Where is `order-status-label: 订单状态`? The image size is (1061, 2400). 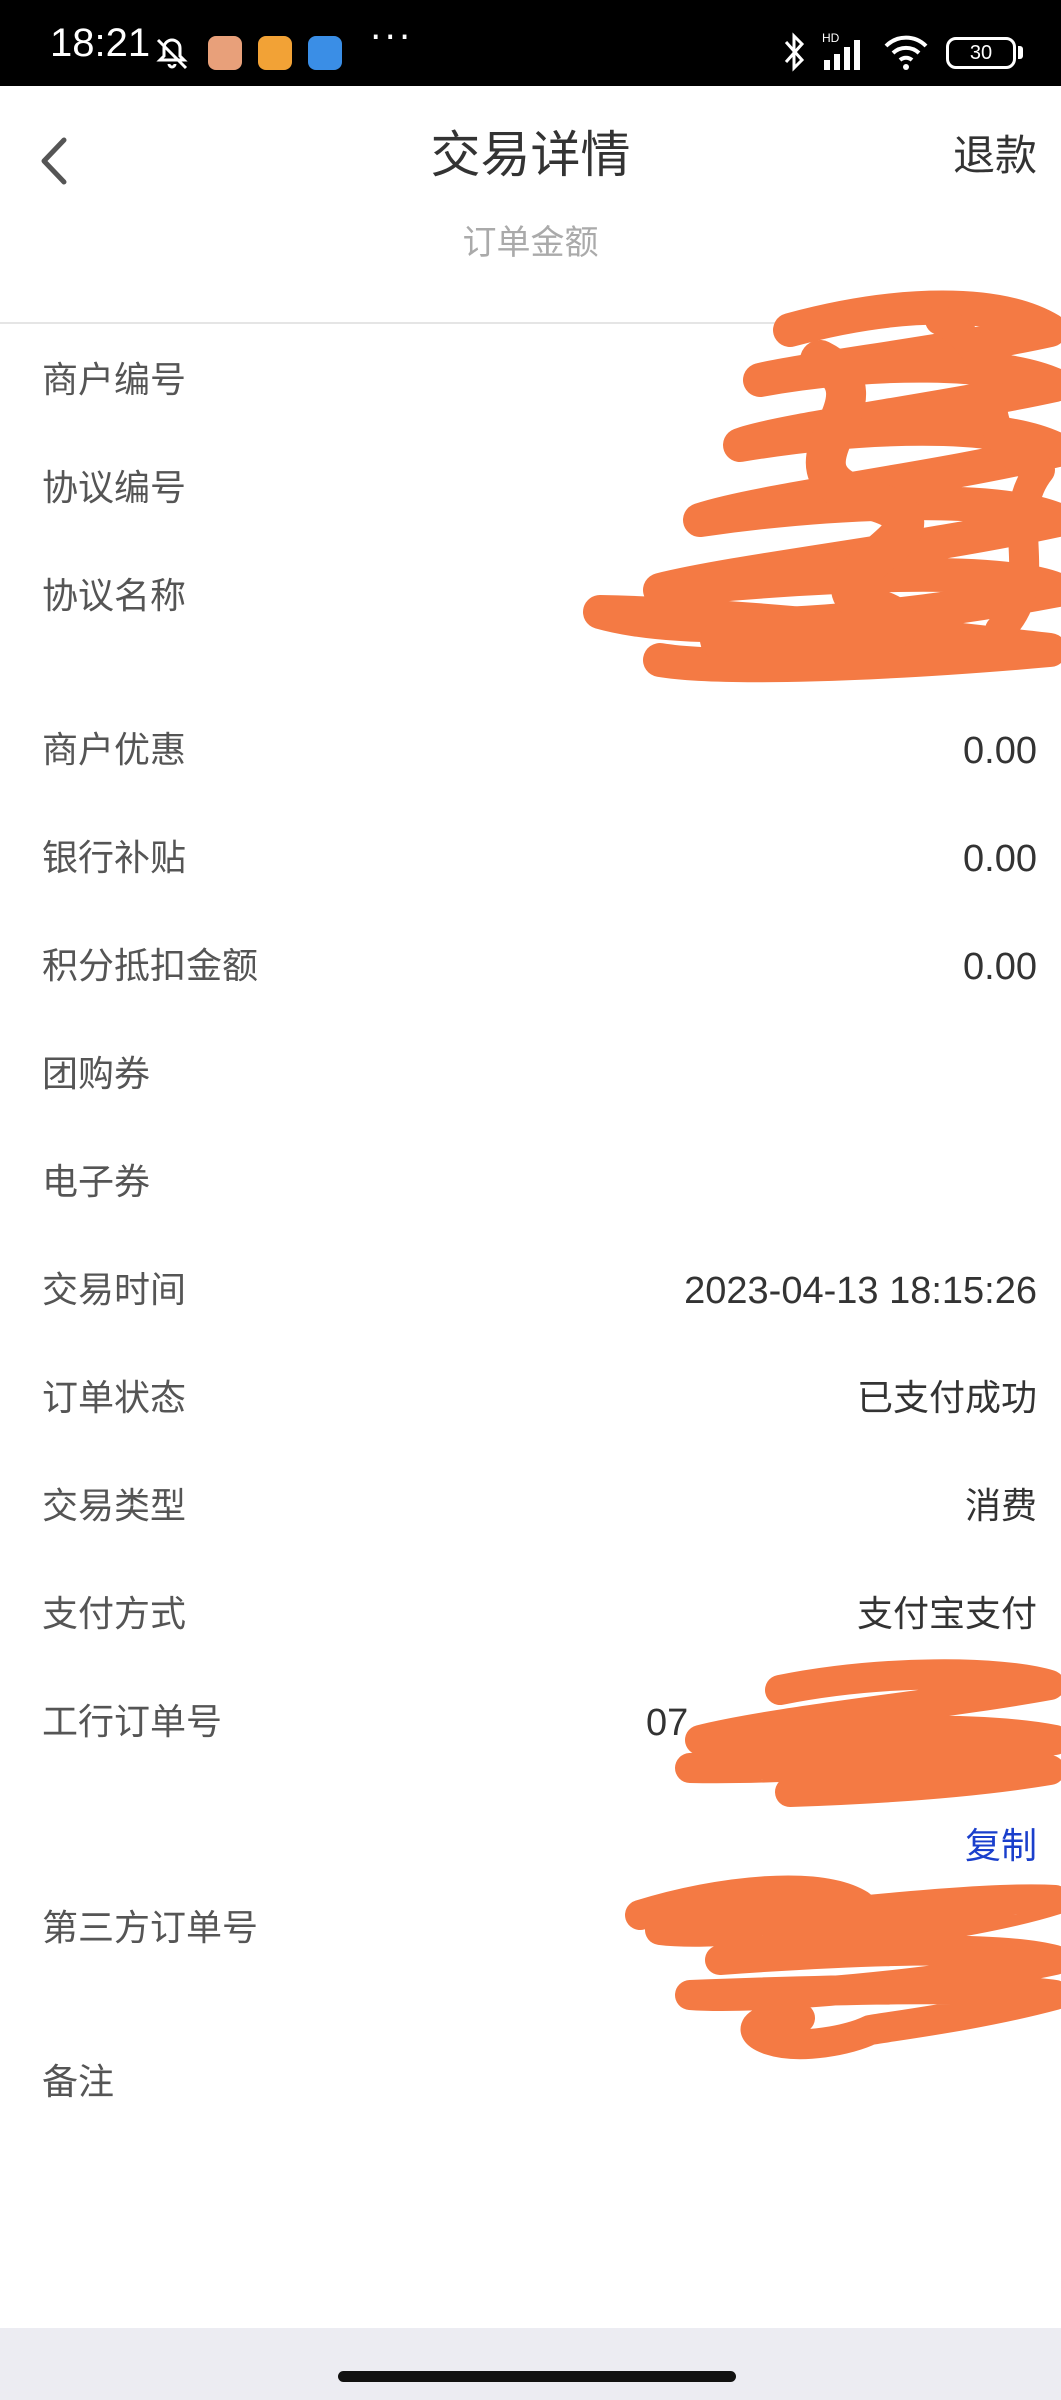 order-status-label: 订单状态 is located at coordinates (114, 1398).